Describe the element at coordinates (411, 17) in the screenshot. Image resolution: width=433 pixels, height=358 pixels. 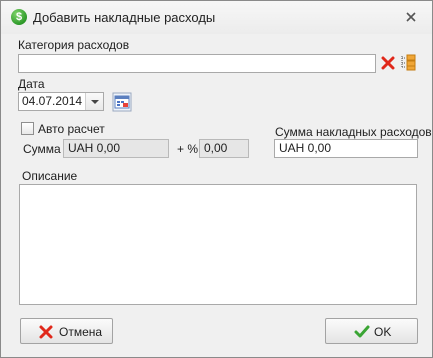
I see `close-icon` at that location.